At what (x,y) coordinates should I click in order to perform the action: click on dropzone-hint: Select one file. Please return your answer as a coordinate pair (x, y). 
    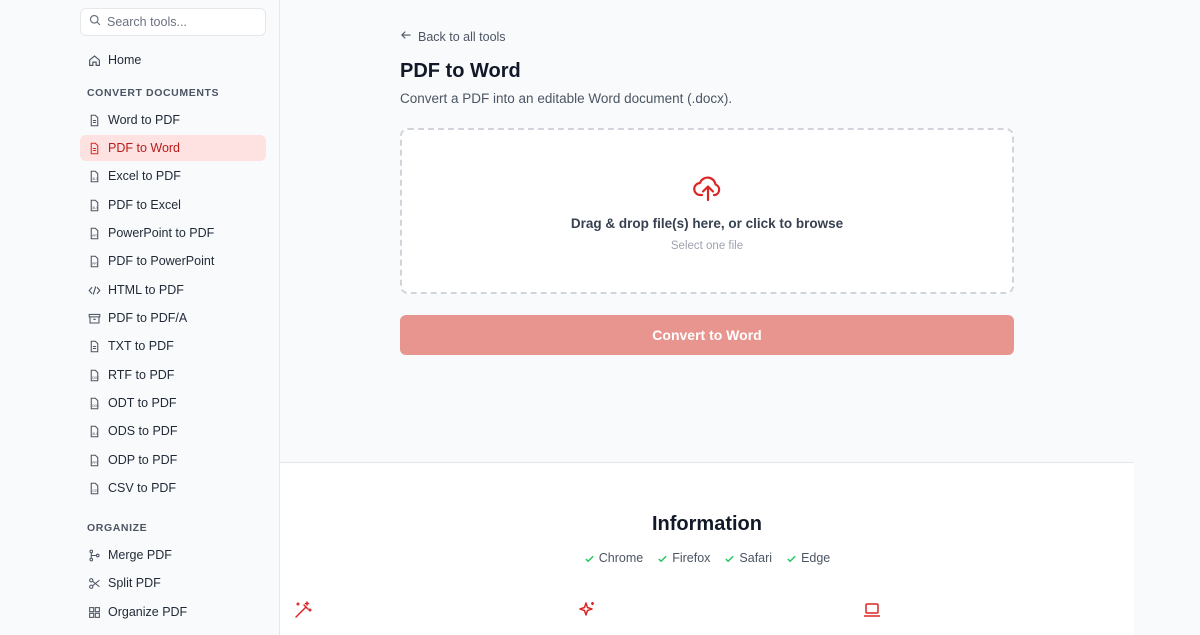
    Looking at the image, I should click on (707, 246).